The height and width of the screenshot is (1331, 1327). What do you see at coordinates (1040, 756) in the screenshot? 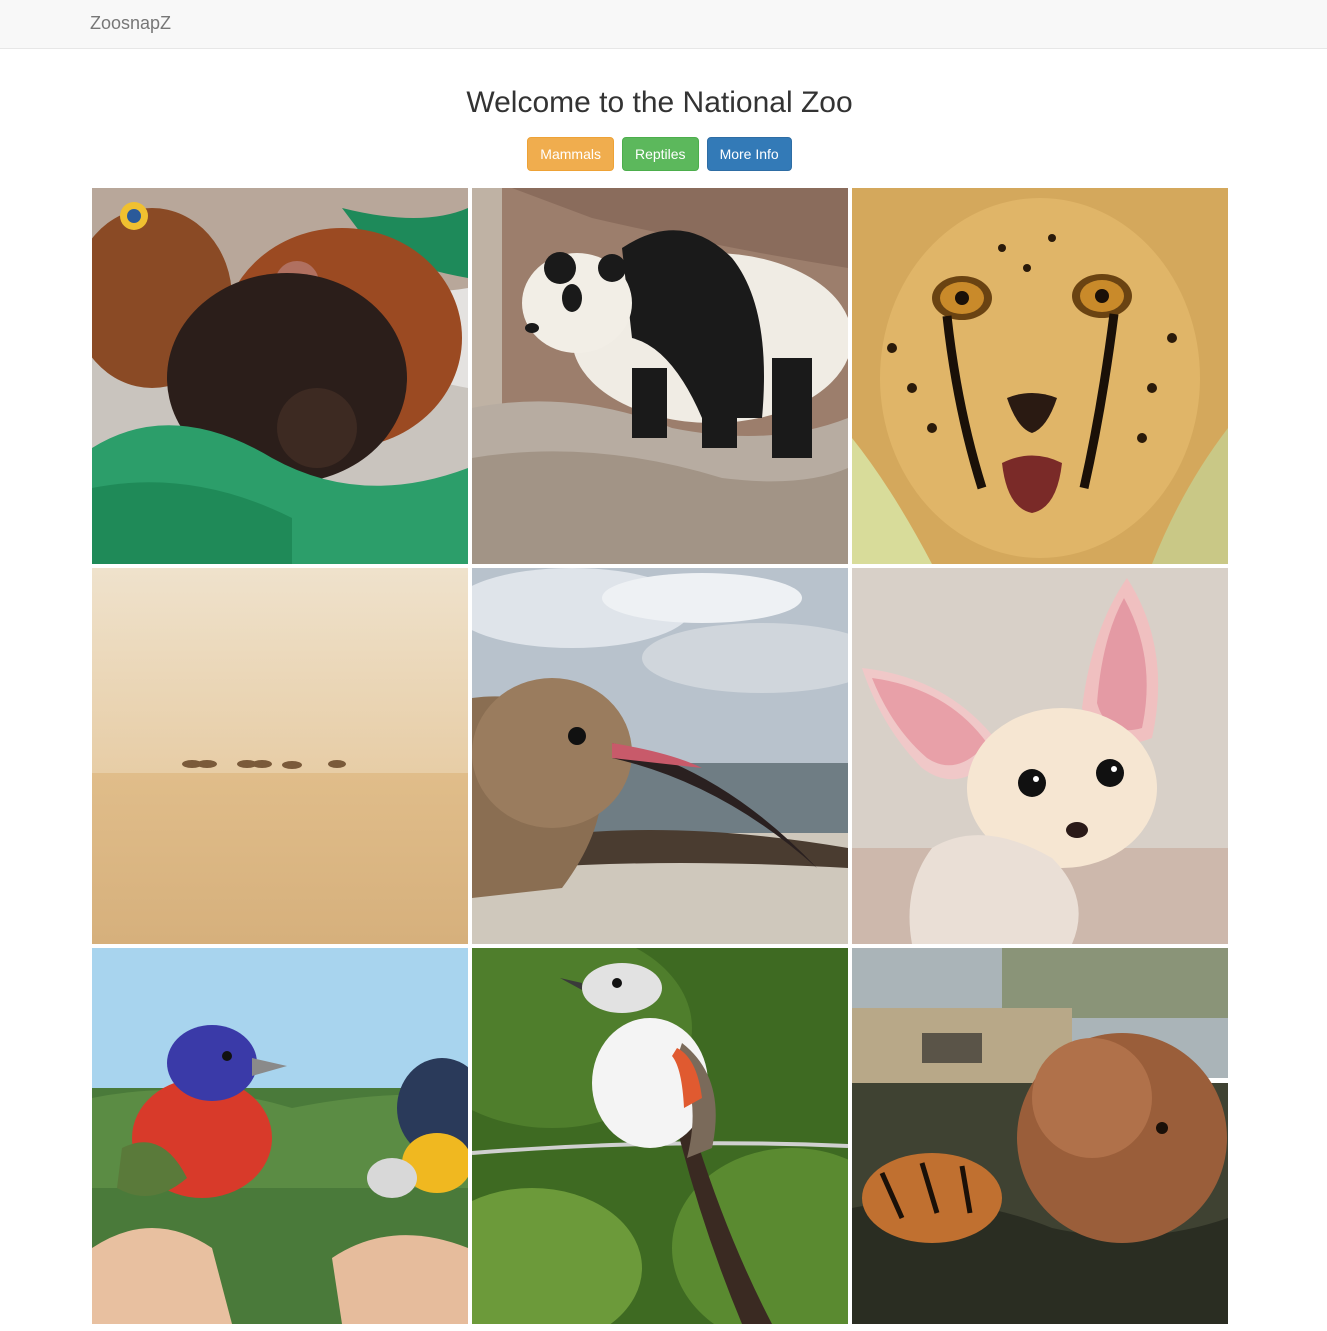
I see `photo-fennec-fox` at bounding box center [1040, 756].